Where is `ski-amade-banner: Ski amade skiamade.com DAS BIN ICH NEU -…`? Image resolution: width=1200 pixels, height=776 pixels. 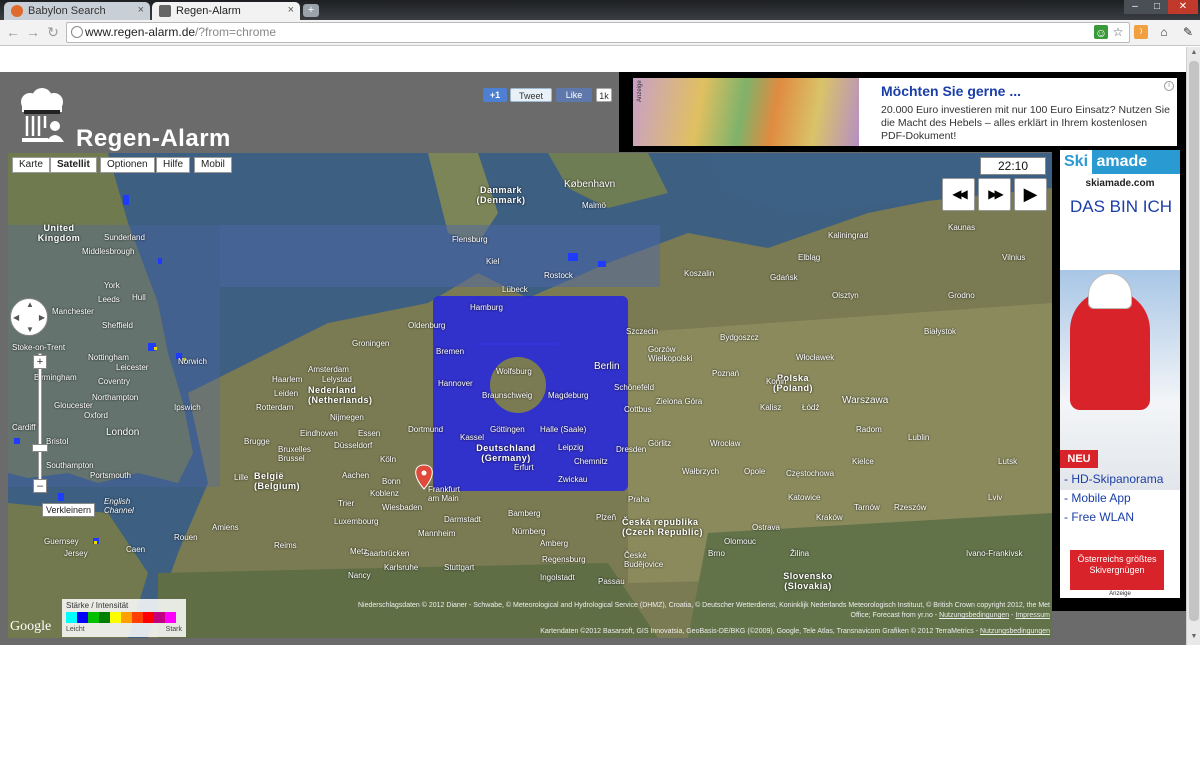 ski-amade-banner: Ski amade skiamade.com DAS BIN ICH NEU -… is located at coordinates (1120, 374).